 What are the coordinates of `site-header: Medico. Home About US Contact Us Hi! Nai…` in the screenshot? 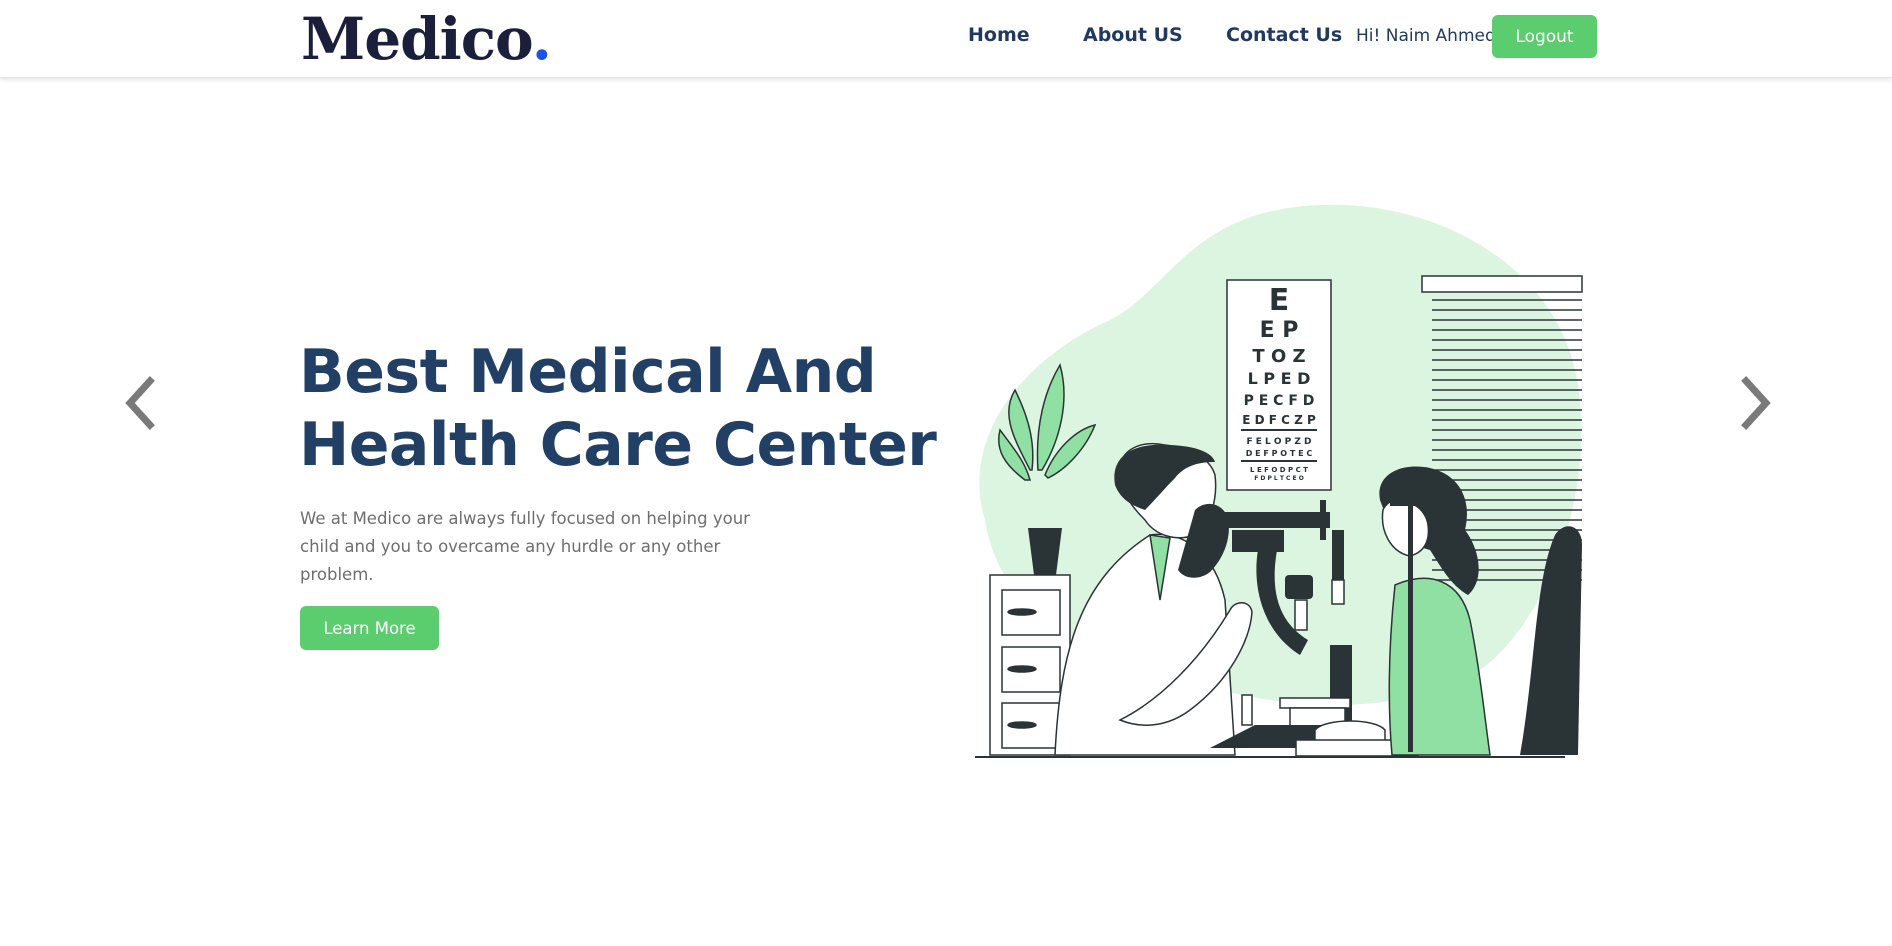 It's located at (946, 39).